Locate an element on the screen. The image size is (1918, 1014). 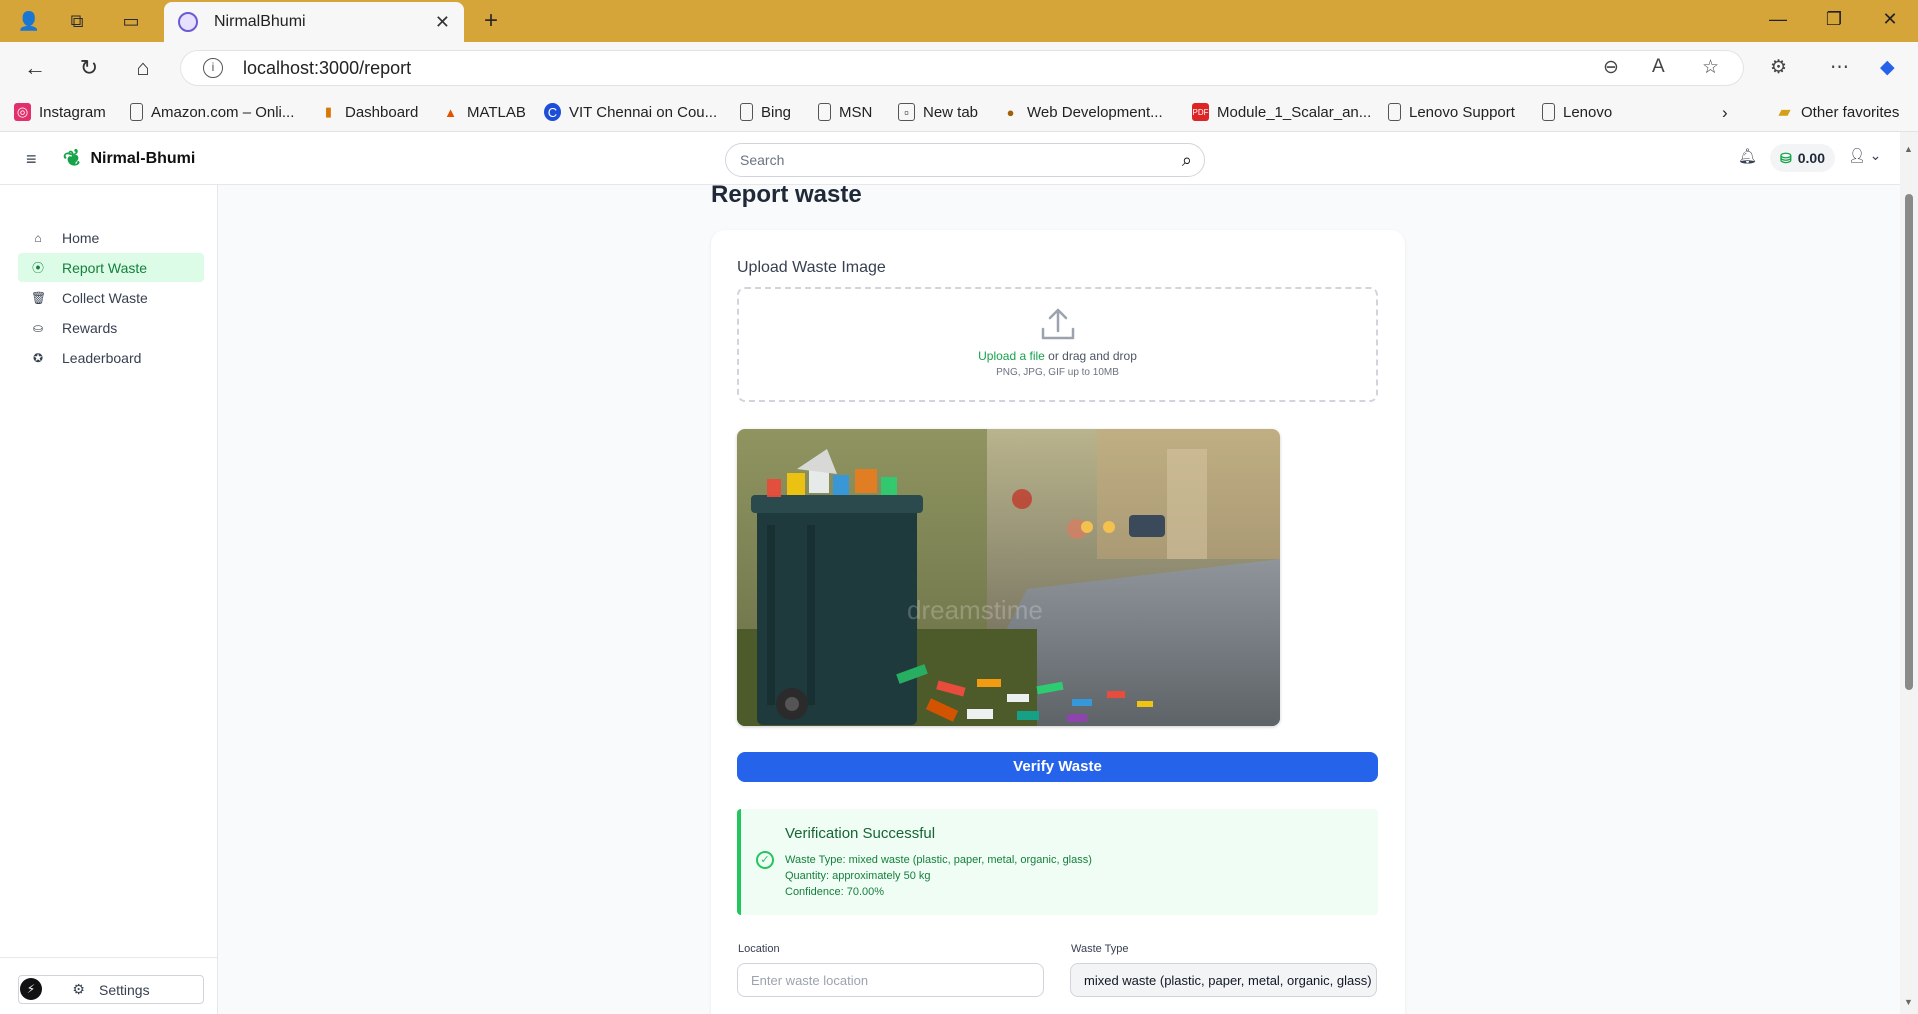
location-placeholder: Enter waste location is located at coordinates (810, 980).